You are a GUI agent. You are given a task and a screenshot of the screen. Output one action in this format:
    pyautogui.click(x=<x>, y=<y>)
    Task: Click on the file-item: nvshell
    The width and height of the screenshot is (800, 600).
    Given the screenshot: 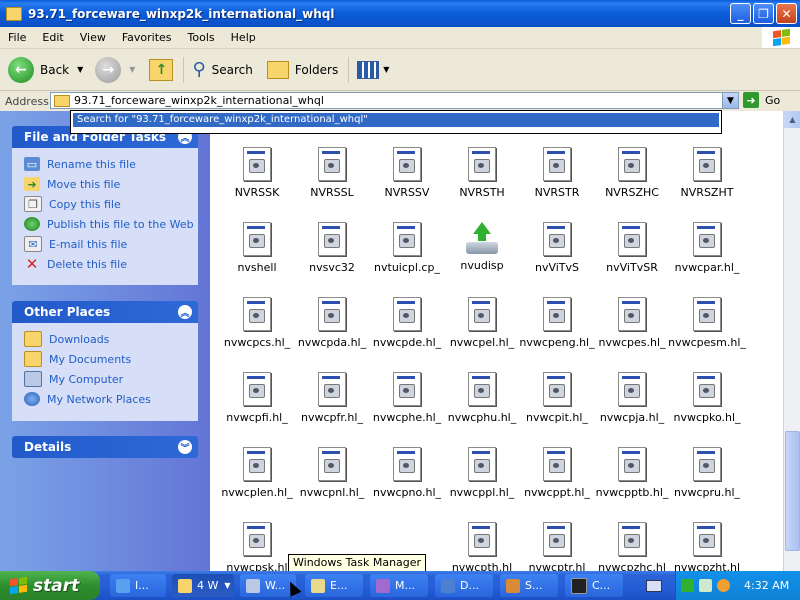 What is the action you would take?
    pyautogui.click(x=257, y=248)
    